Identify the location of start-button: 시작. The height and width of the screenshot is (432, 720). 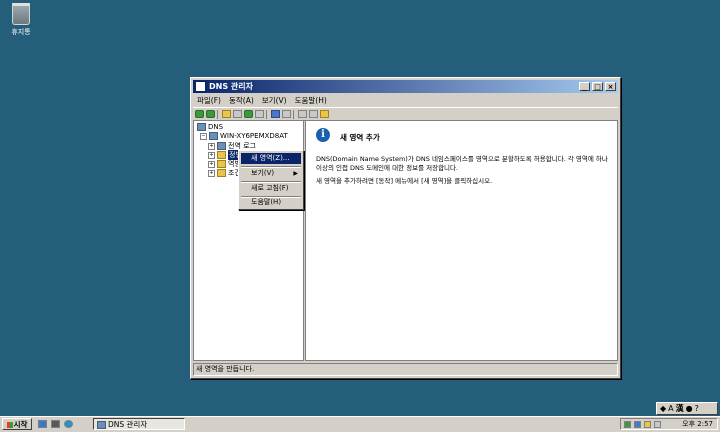
(17, 424).